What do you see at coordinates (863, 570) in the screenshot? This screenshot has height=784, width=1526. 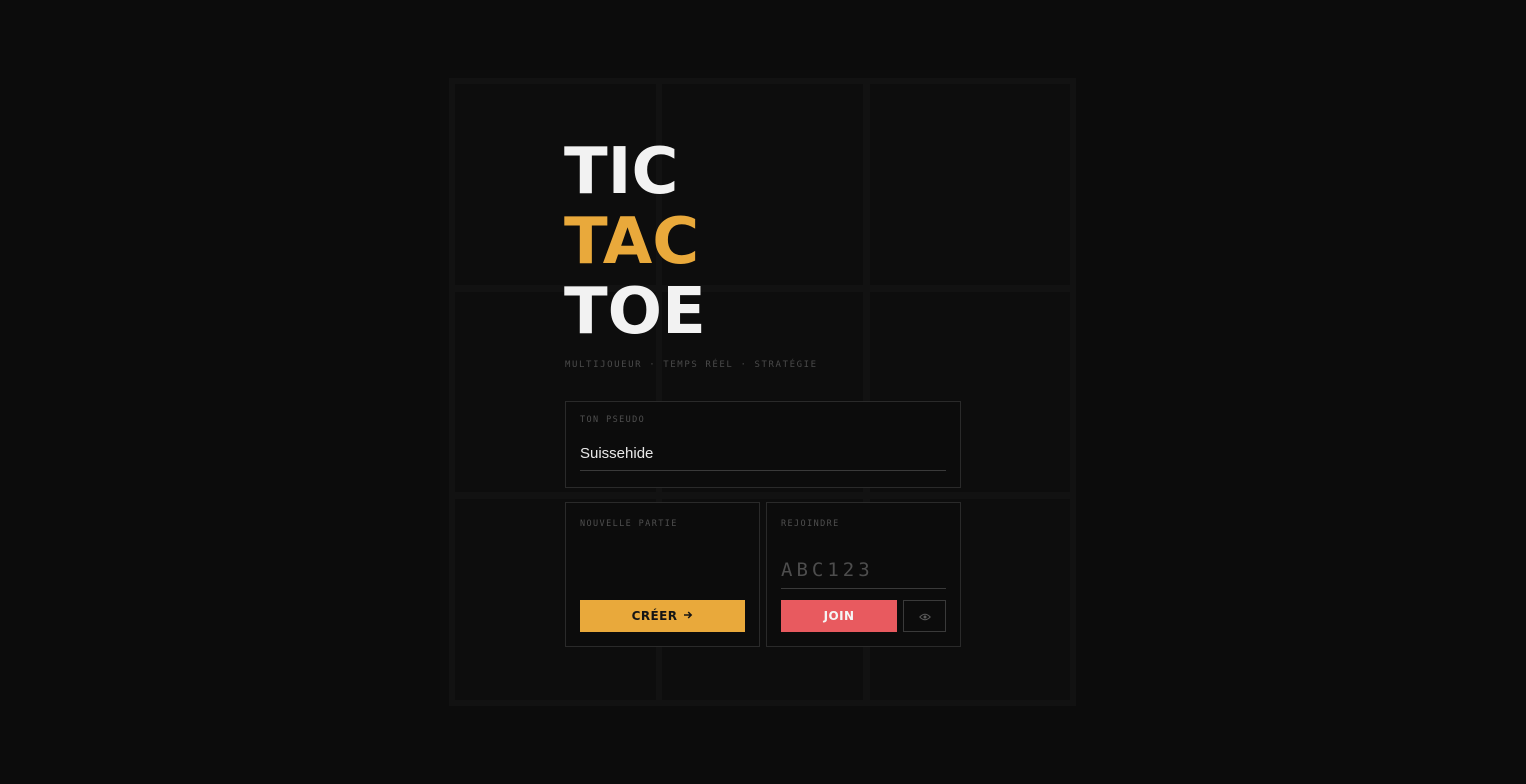 I see `game-code-input` at bounding box center [863, 570].